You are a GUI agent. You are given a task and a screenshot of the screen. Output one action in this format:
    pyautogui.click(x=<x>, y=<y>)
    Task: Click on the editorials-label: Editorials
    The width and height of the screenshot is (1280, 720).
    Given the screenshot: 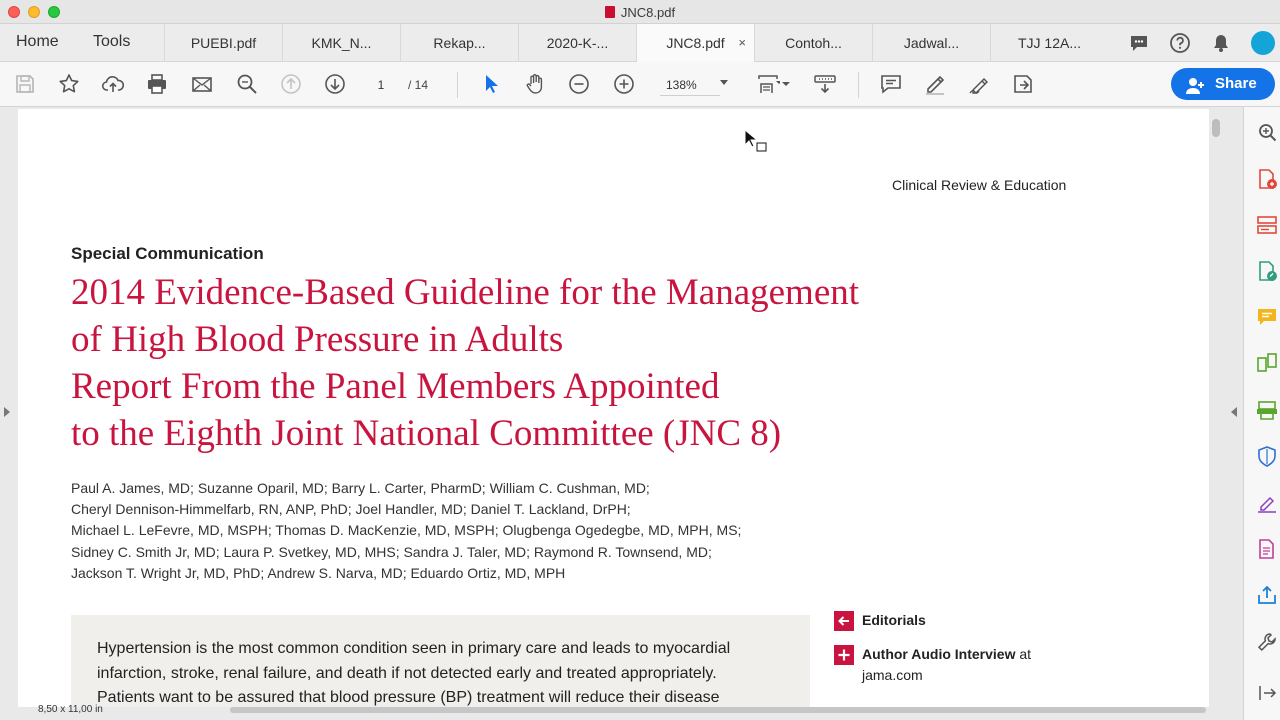 What is the action you would take?
    pyautogui.click(x=962, y=620)
    